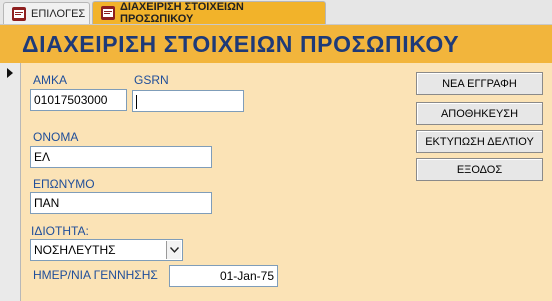  Describe the element at coordinates (121, 157) in the screenshot. I see `first-name-field: ΕΛ` at that location.